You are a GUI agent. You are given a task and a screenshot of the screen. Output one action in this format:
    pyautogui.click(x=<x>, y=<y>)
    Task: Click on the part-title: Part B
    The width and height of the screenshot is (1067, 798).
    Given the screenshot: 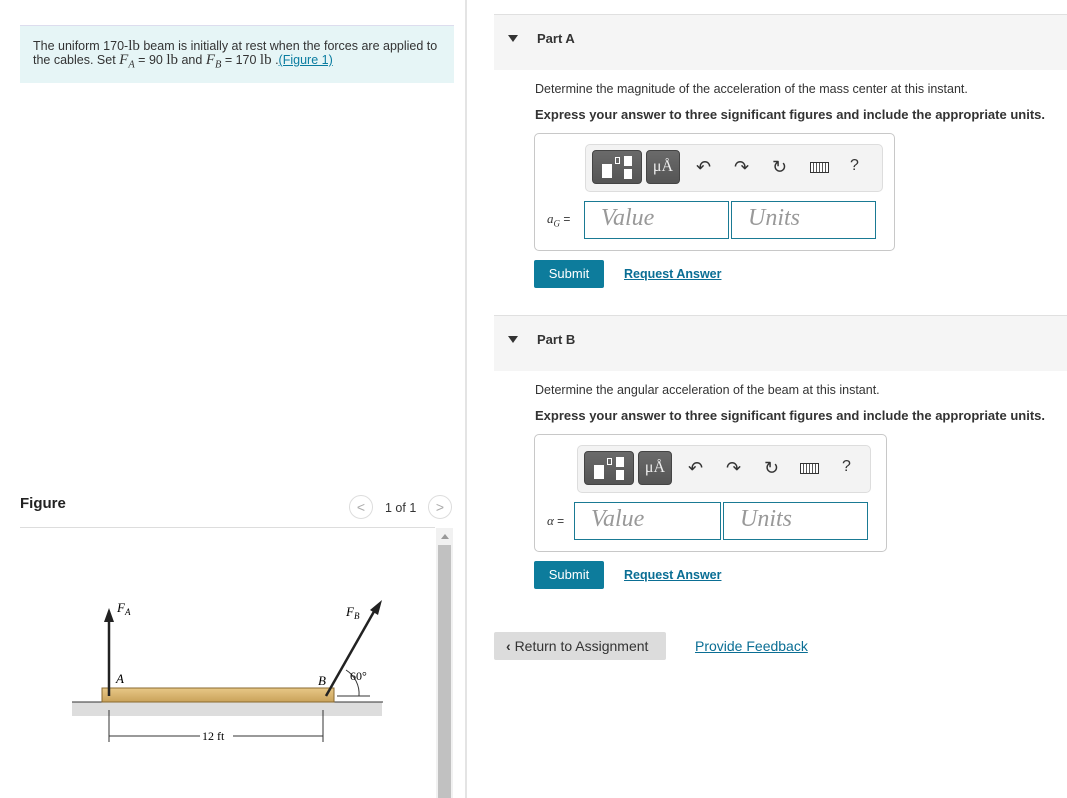 What is the action you would take?
    pyautogui.click(x=556, y=339)
    